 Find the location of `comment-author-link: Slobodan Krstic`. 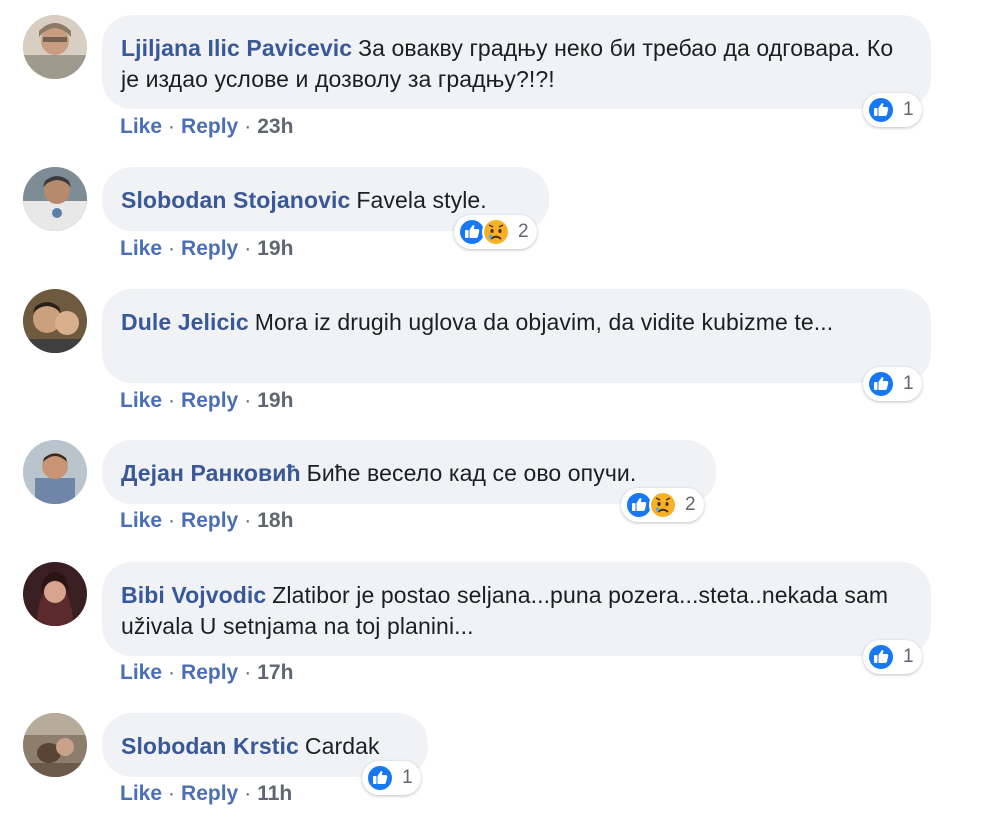

comment-author-link: Slobodan Krstic is located at coordinates (210, 746).